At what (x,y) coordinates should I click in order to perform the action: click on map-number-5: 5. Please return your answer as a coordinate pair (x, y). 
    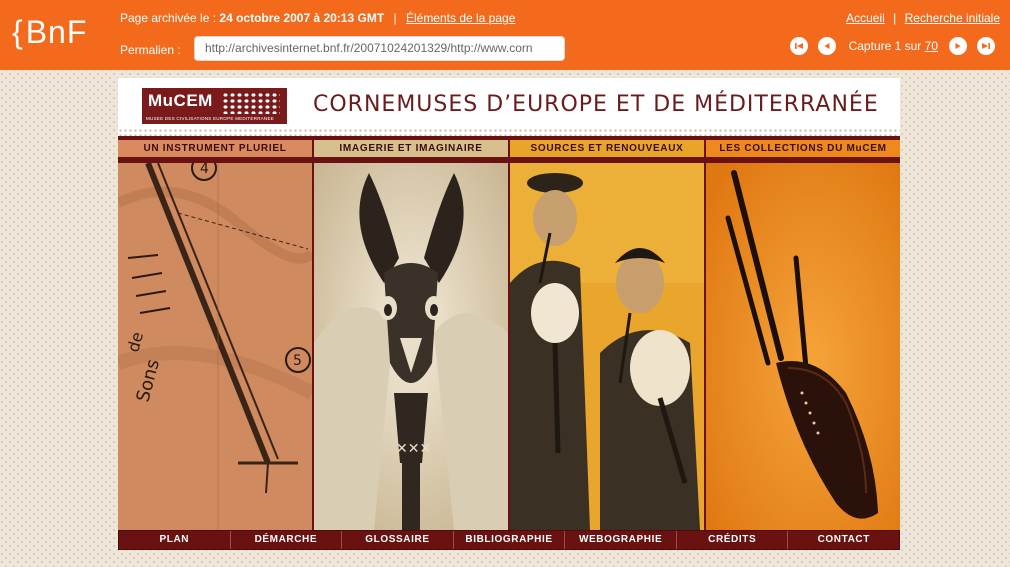
    Looking at the image, I should click on (297, 361).